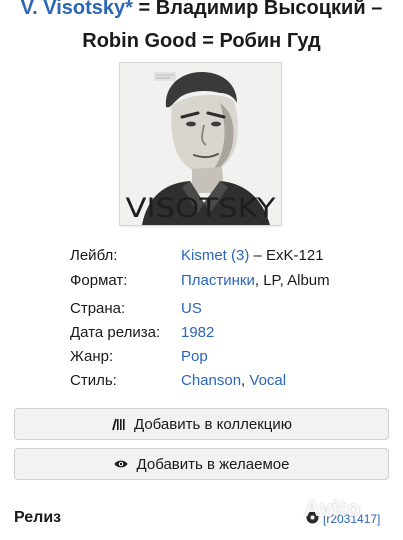  I want to click on artist-link: V. Visotsky*, so click(77, 9).